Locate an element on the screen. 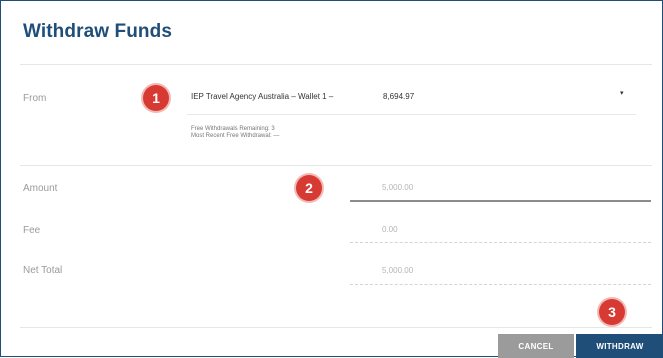 This screenshot has width=663, height=358. net-total-value: 5,000.00 is located at coordinates (398, 270).